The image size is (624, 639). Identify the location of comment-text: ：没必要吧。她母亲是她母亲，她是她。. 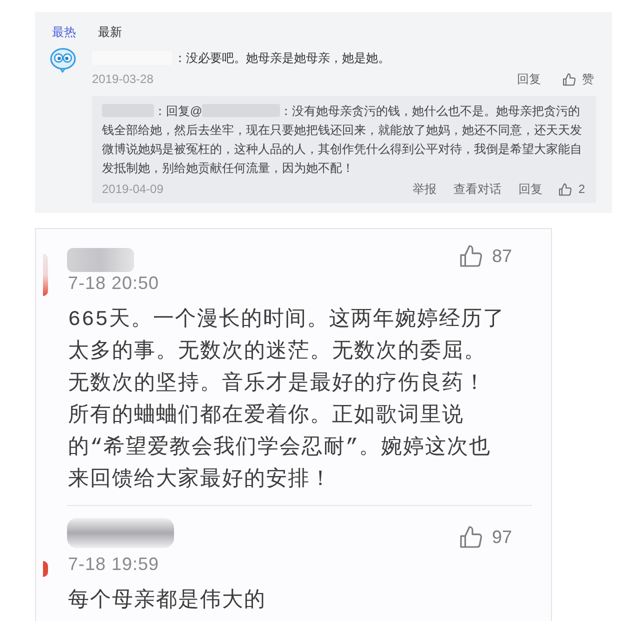
(282, 58).